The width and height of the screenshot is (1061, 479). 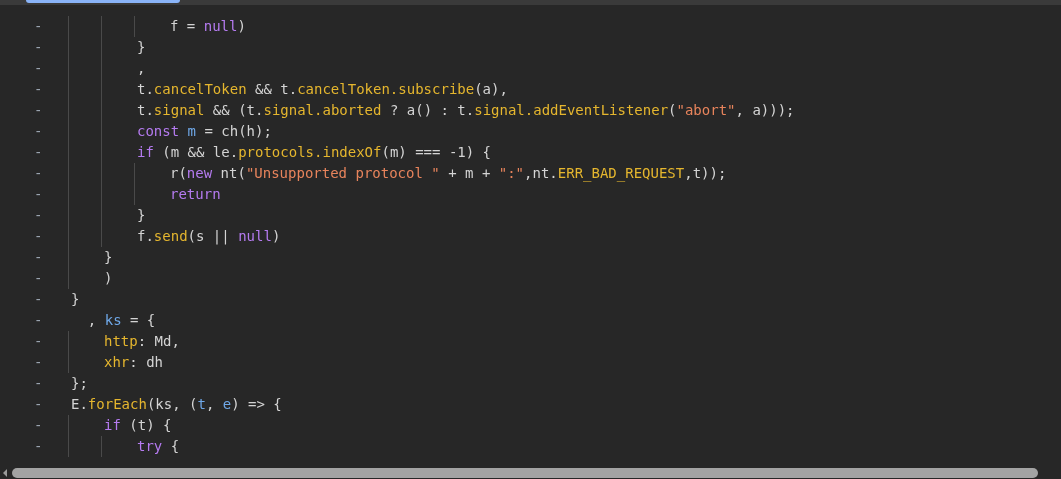 I want to click on code-line: return, so click(x=195, y=194).